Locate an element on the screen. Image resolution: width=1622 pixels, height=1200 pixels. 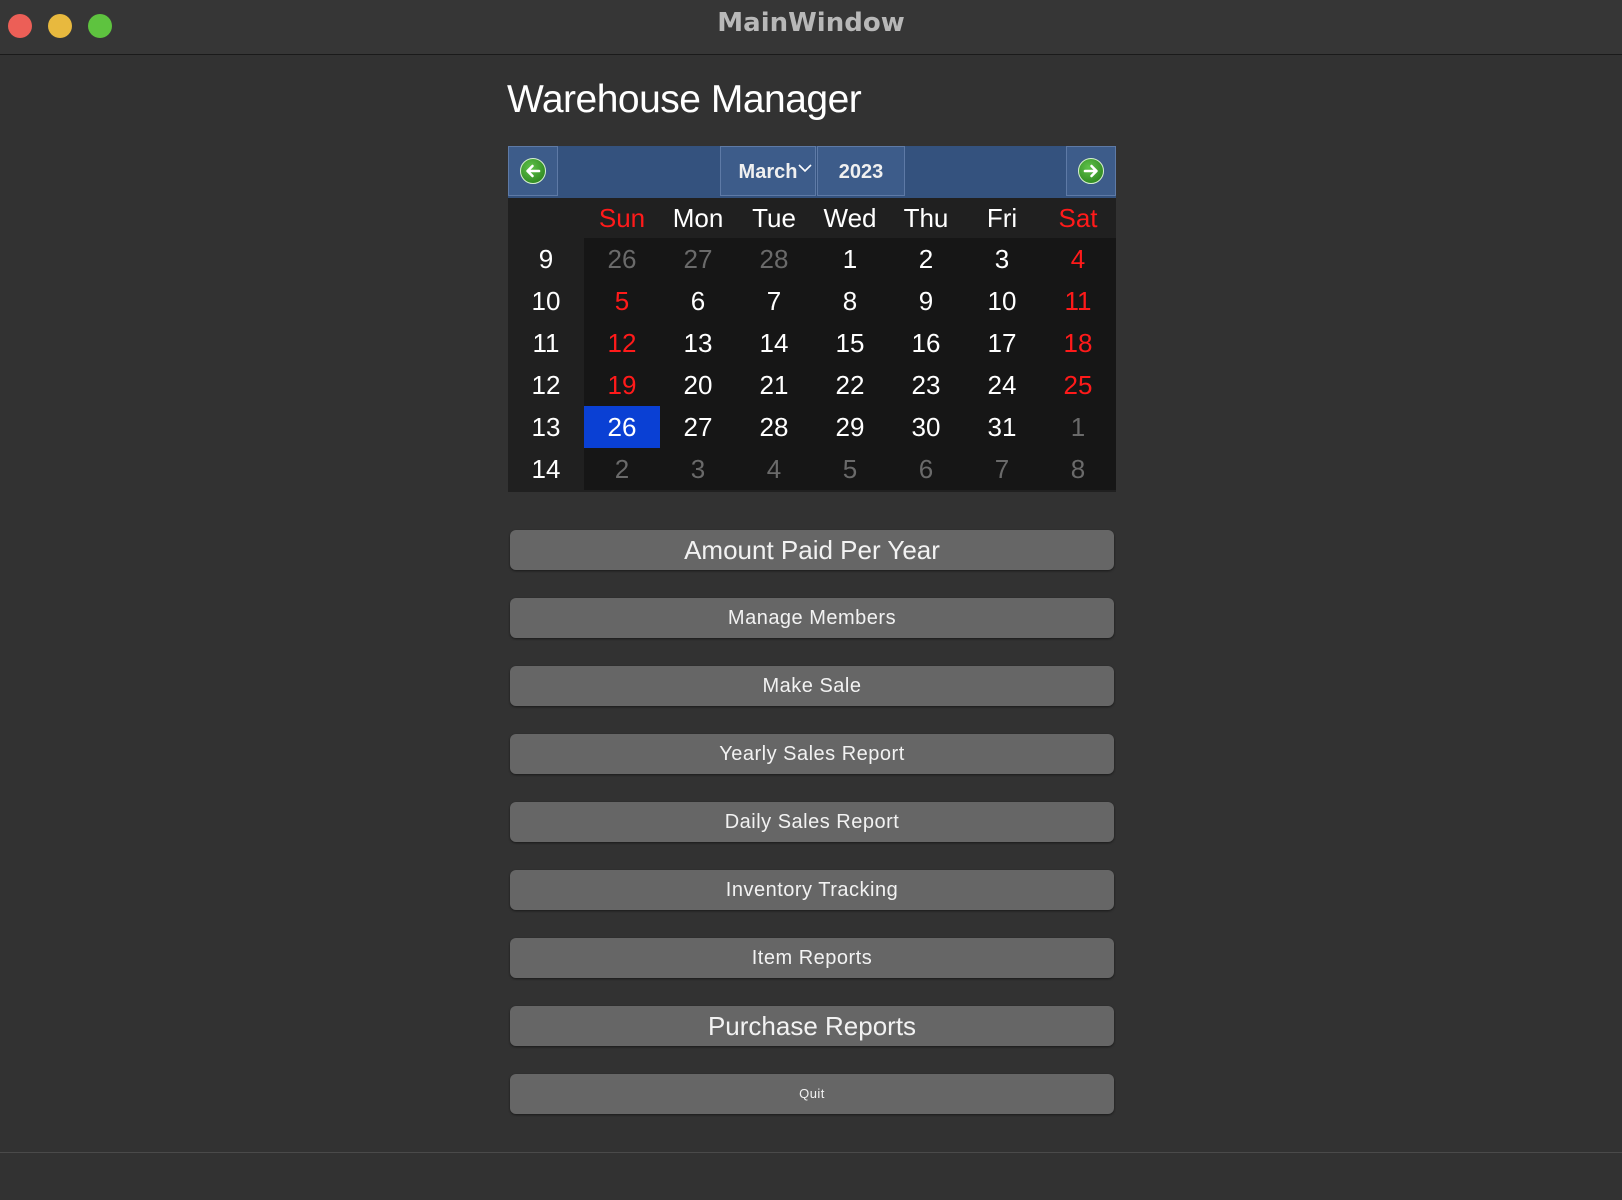
arrow-right-icon is located at coordinates (1091, 171).